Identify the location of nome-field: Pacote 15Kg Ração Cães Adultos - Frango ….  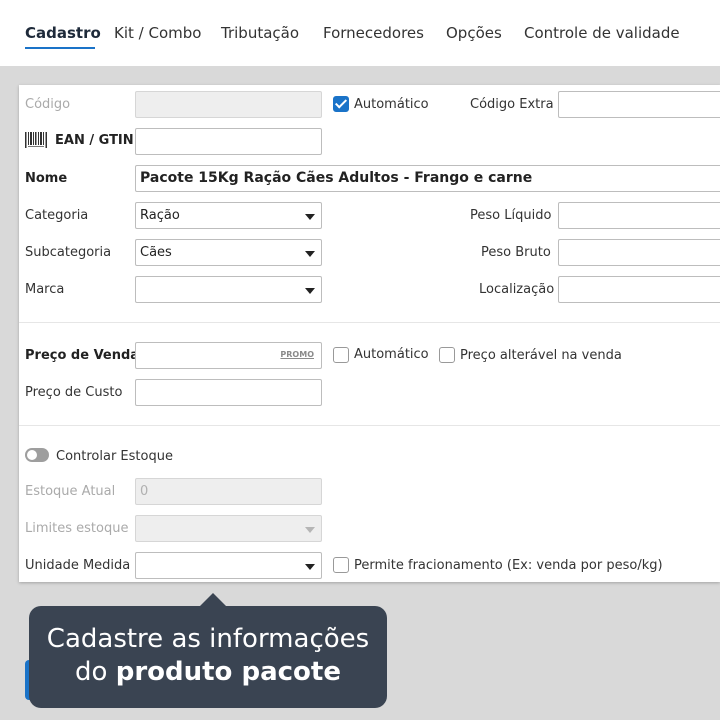
(427, 178).